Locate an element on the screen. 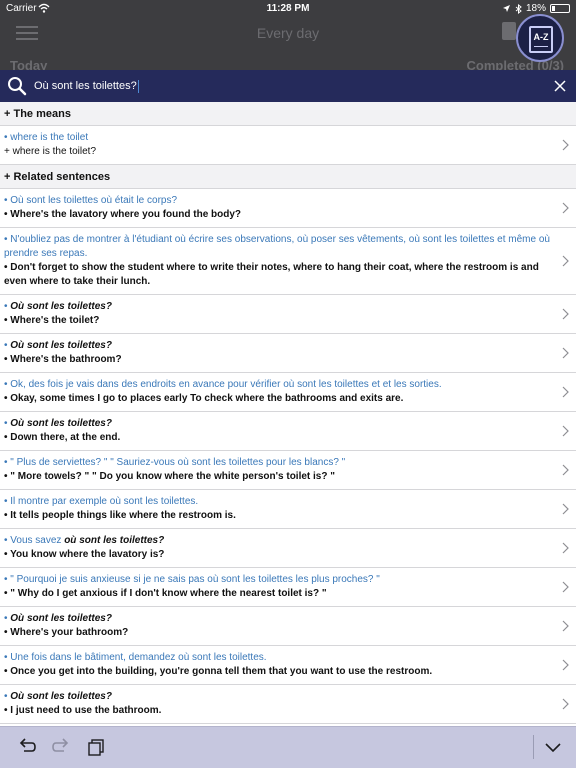 The width and height of the screenshot is (576, 768). french-text: where is the toilet is located at coordinates (49, 137).